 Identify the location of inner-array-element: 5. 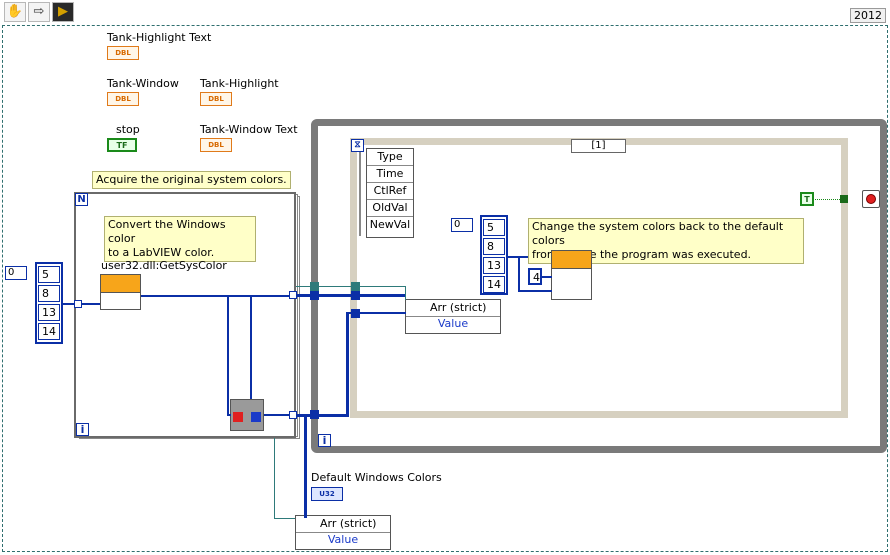
(494, 227).